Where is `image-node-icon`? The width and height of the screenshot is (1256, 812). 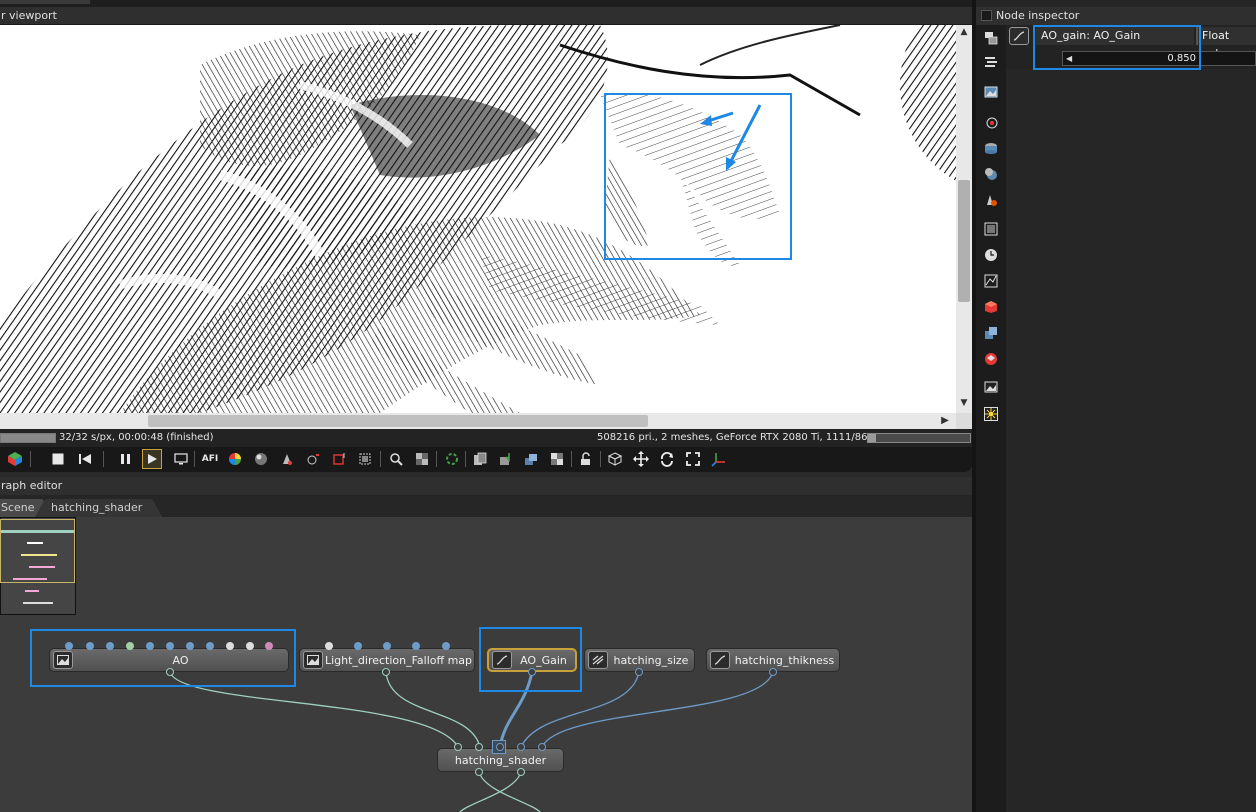 image-node-icon is located at coordinates (63, 660).